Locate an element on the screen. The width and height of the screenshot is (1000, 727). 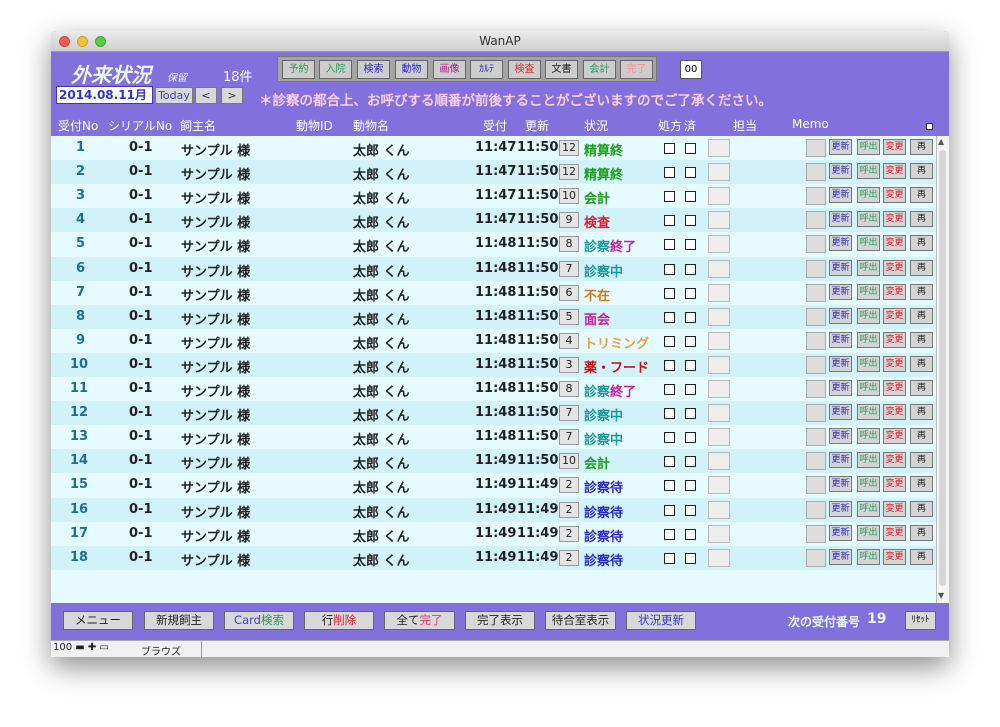
all-done-button: 全て完了 is located at coordinates (419, 620).